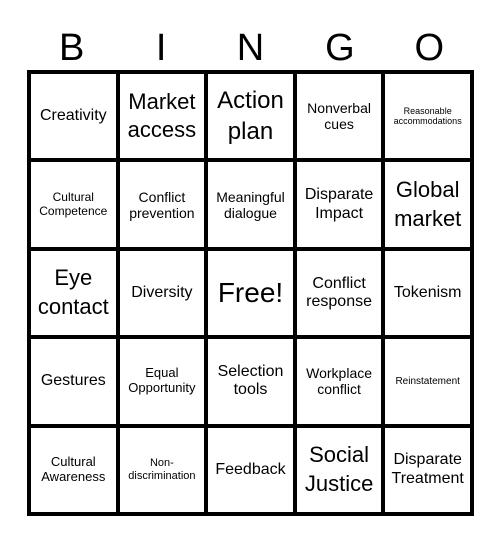 The height and width of the screenshot is (544, 502). Describe the element at coordinates (162, 116) in the screenshot. I see `bingo-cell: Market access` at that location.